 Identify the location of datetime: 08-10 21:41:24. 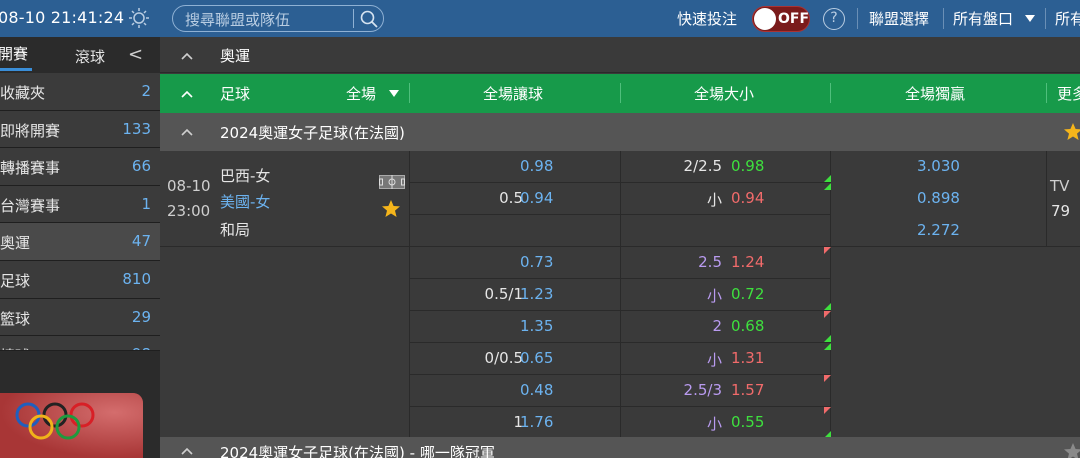
(62, 17).